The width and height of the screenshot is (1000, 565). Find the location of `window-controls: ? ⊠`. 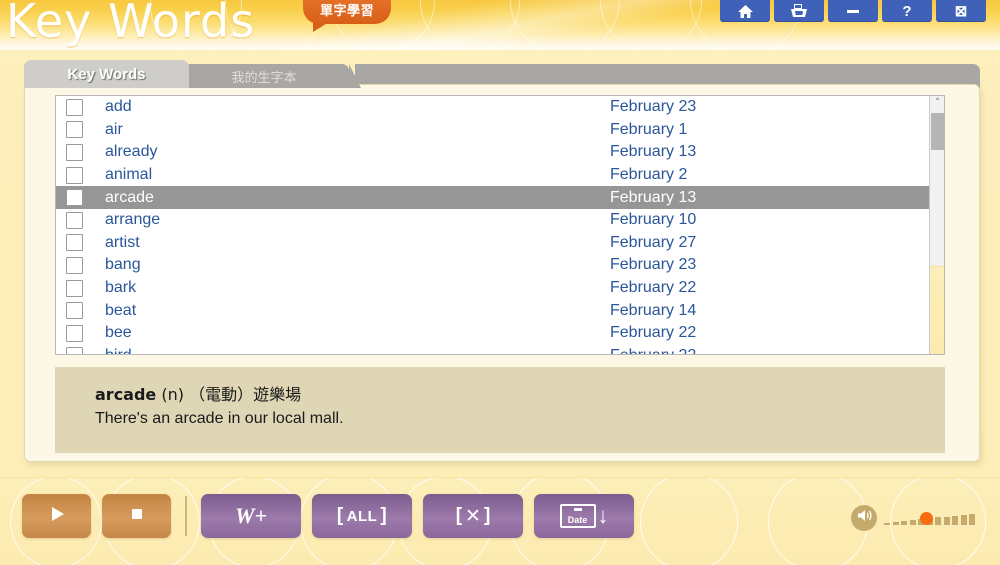

window-controls: ? ⊠ is located at coordinates (853, 11).